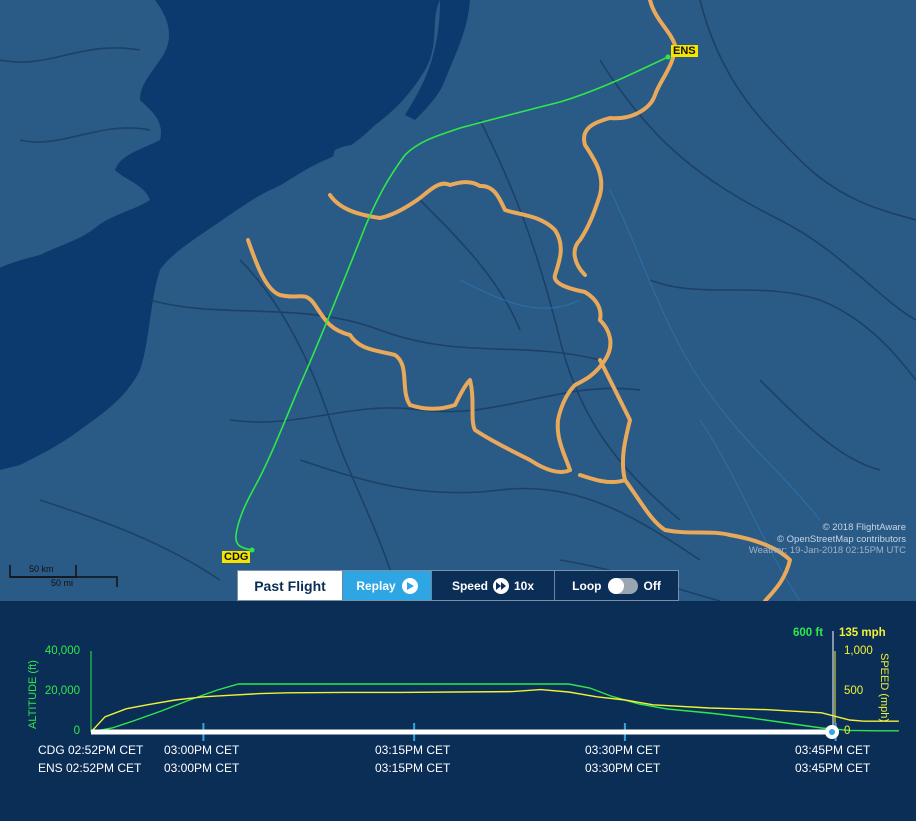 The height and width of the screenshot is (821, 916). Describe the element at coordinates (833, 768) in the screenshot. I see `time-label-ens-1545: 03:45PM CET` at that location.